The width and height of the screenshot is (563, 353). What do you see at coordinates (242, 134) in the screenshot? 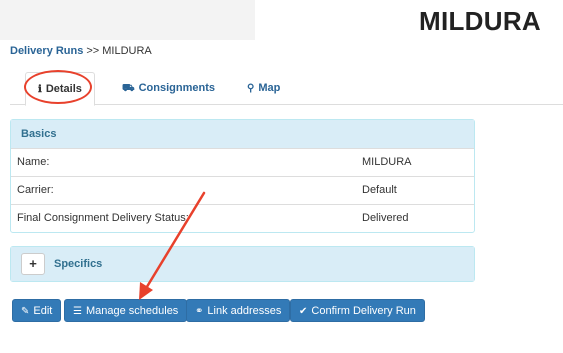
I see `basics-heading: Basics` at bounding box center [242, 134].